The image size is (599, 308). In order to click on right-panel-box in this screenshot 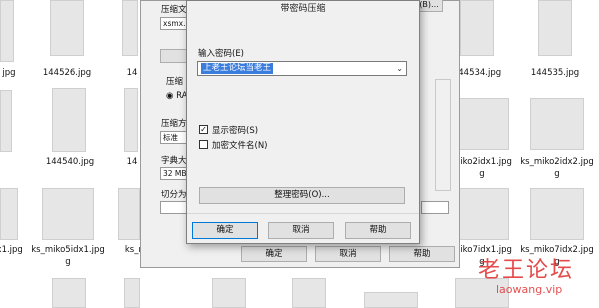, I will do `click(443, 135)`.